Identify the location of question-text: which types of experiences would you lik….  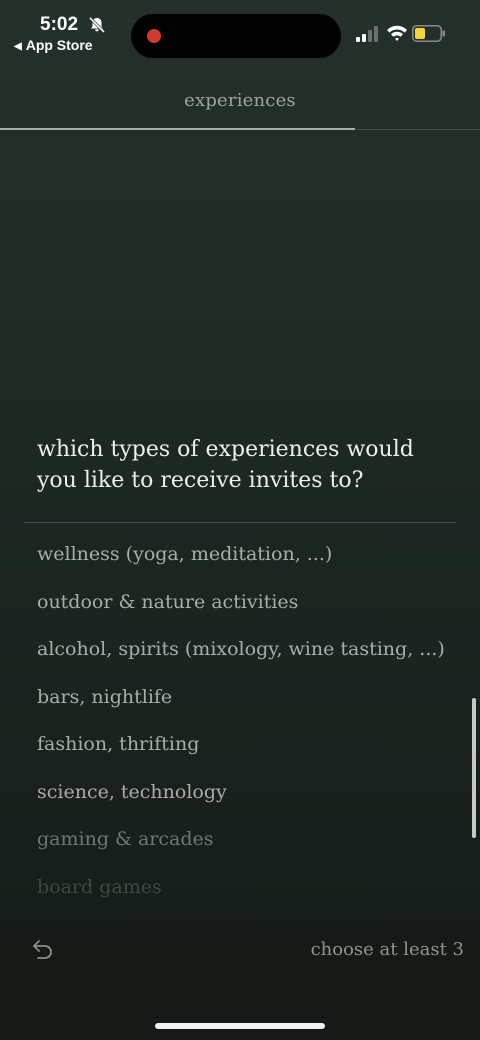
(225, 465).